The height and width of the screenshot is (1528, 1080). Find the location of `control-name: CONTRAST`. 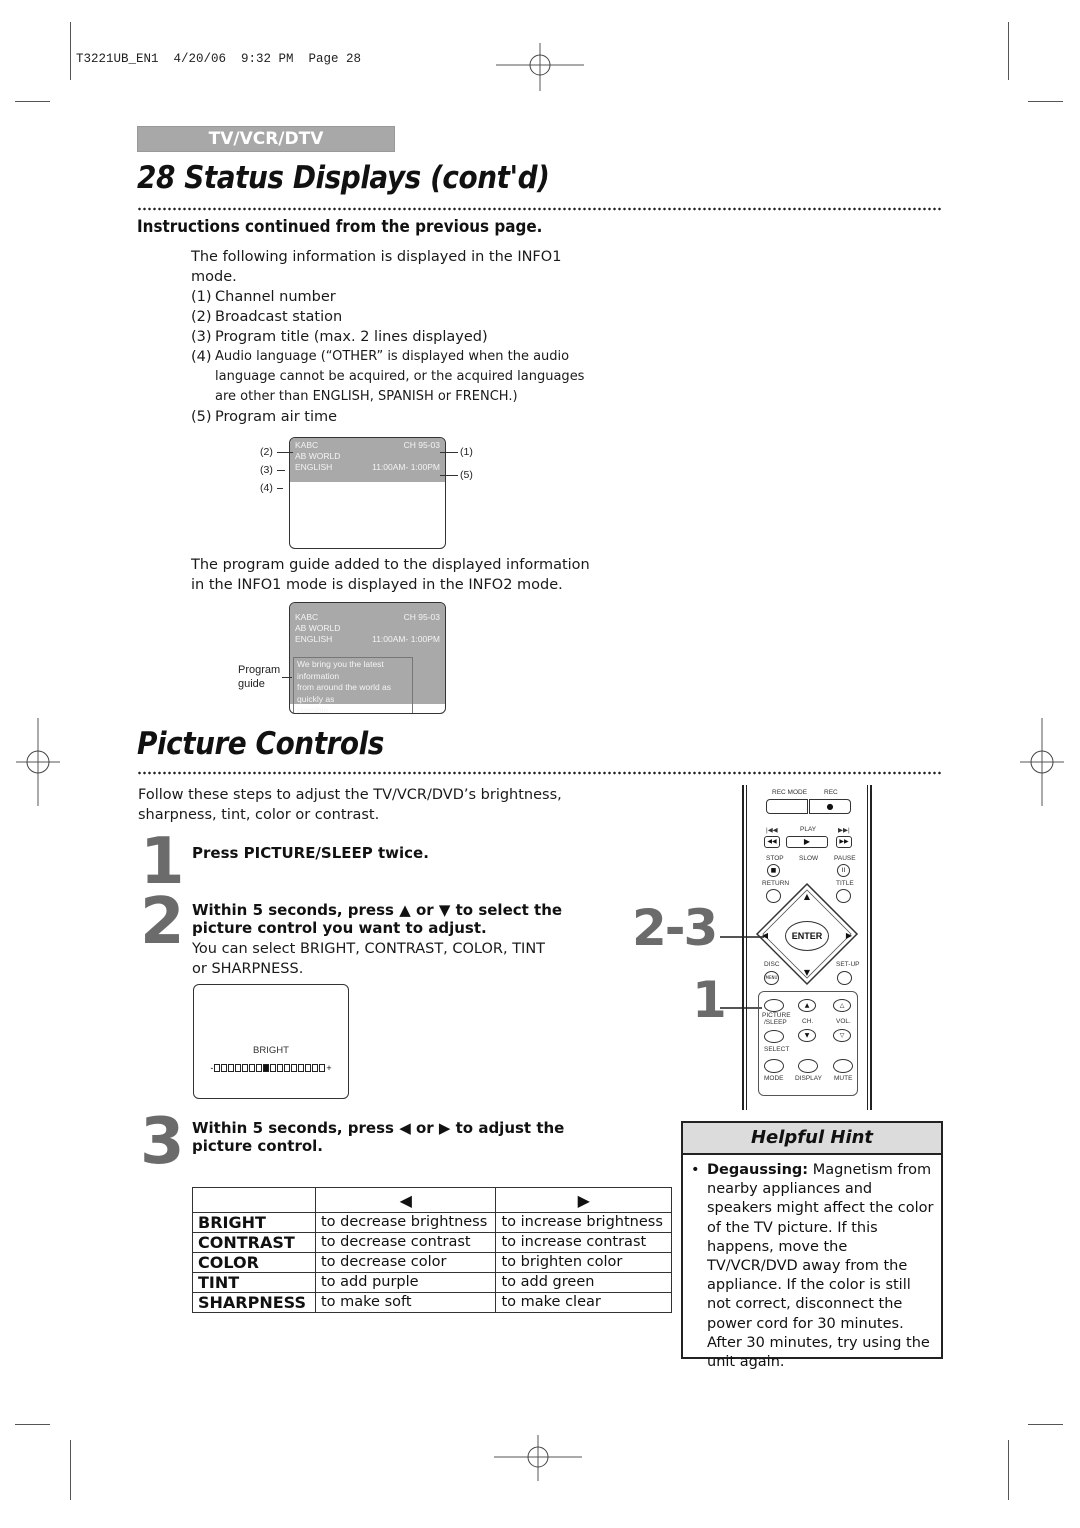

control-name: CONTRAST is located at coordinates (254, 1242).